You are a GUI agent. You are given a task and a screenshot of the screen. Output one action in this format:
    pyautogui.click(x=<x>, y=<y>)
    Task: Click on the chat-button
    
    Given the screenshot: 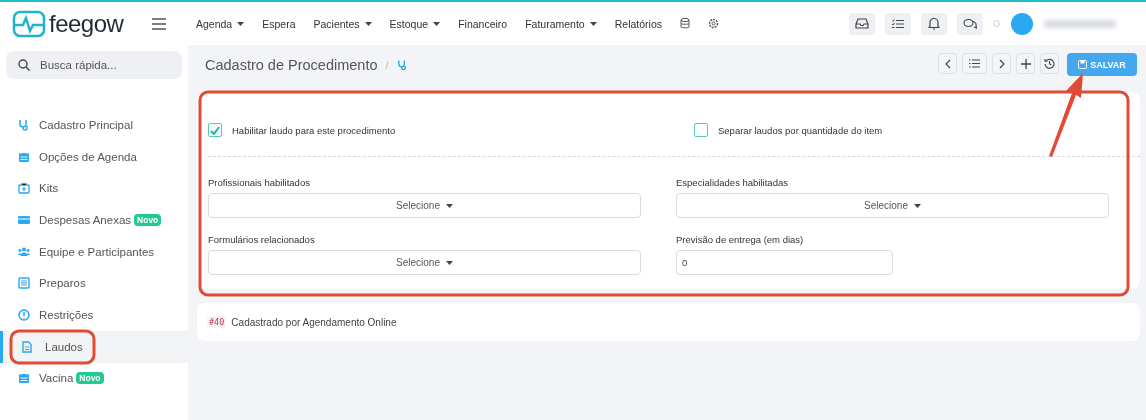 What is the action you would take?
    pyautogui.click(x=970, y=23)
    